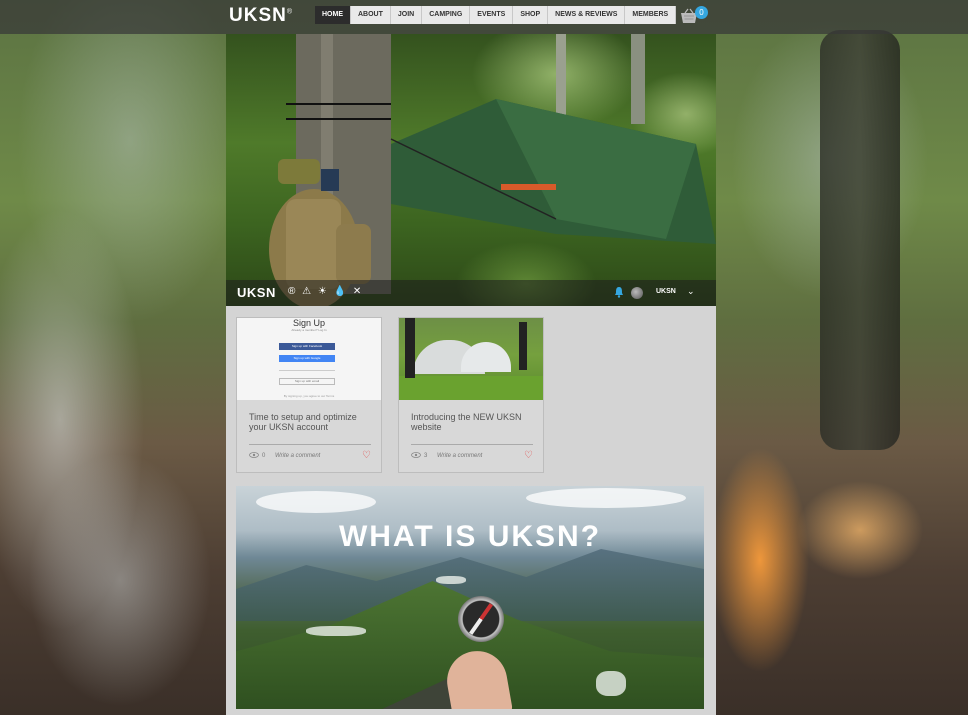 The image size is (968, 715). Describe the element at coordinates (492, 15) in the screenshot. I see `nav-events: EVENTS` at that location.